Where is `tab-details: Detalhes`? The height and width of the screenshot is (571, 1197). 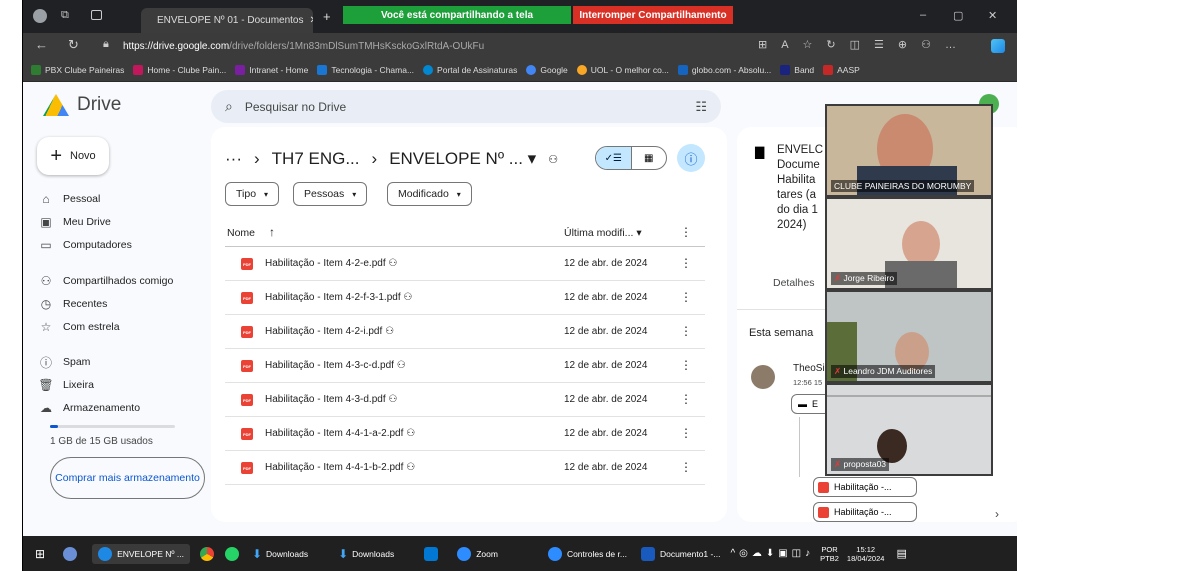
tab-details: Detalhes is located at coordinates (793, 283).